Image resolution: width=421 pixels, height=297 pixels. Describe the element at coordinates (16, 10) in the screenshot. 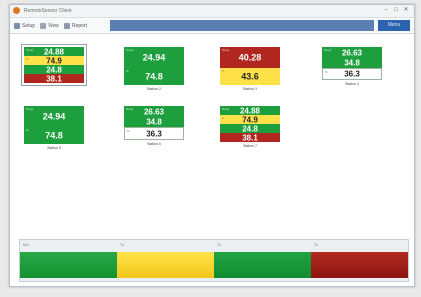

I see `app-icon` at that location.